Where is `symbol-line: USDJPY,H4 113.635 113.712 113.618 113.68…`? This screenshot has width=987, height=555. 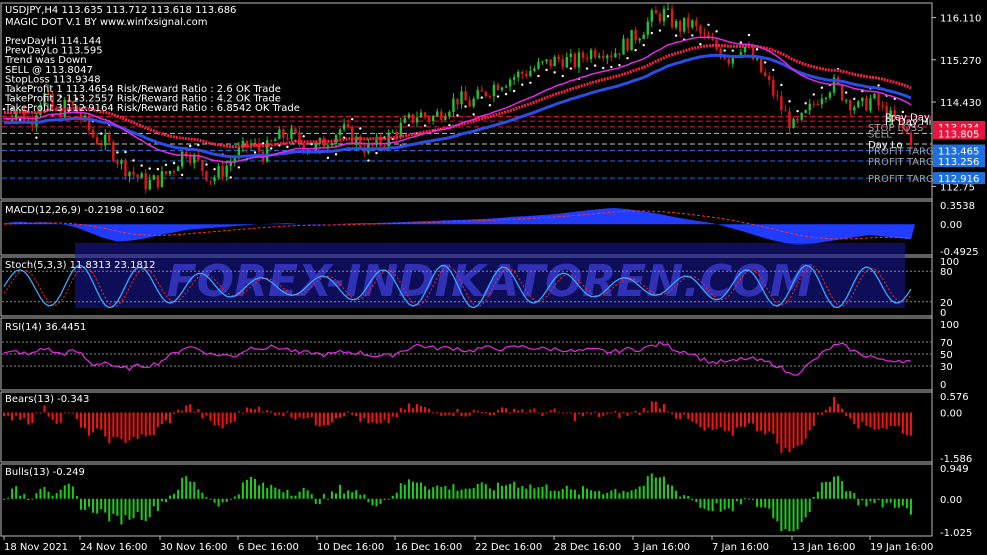 symbol-line: USDJPY,H4 113.635 113.712 113.618 113.68… is located at coordinates (120, 10).